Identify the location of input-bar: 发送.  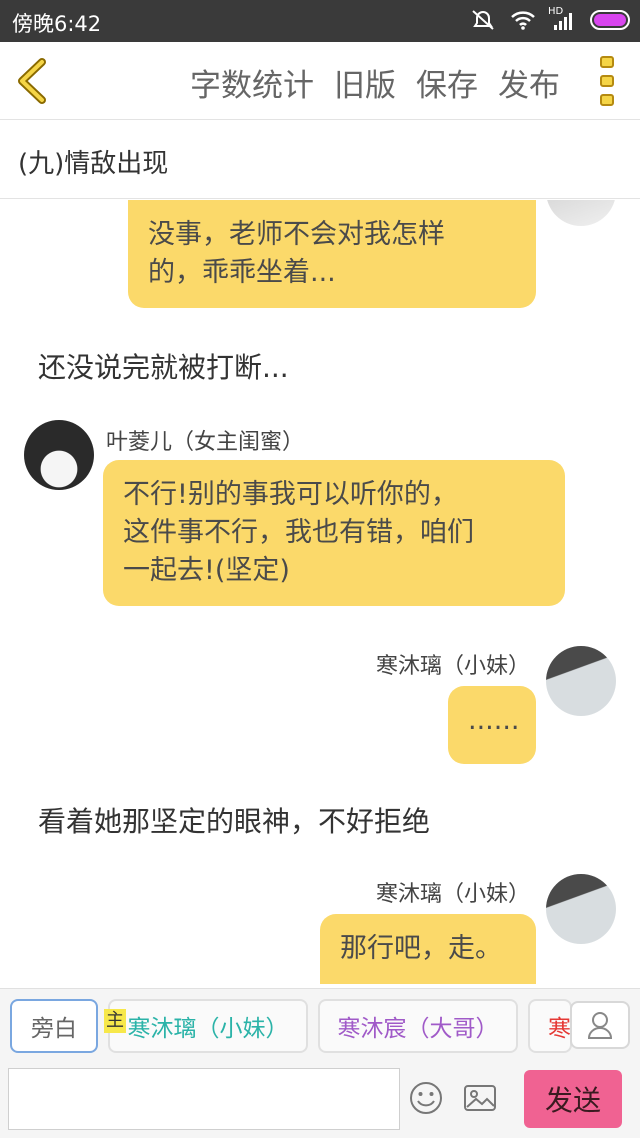
(320, 1102).